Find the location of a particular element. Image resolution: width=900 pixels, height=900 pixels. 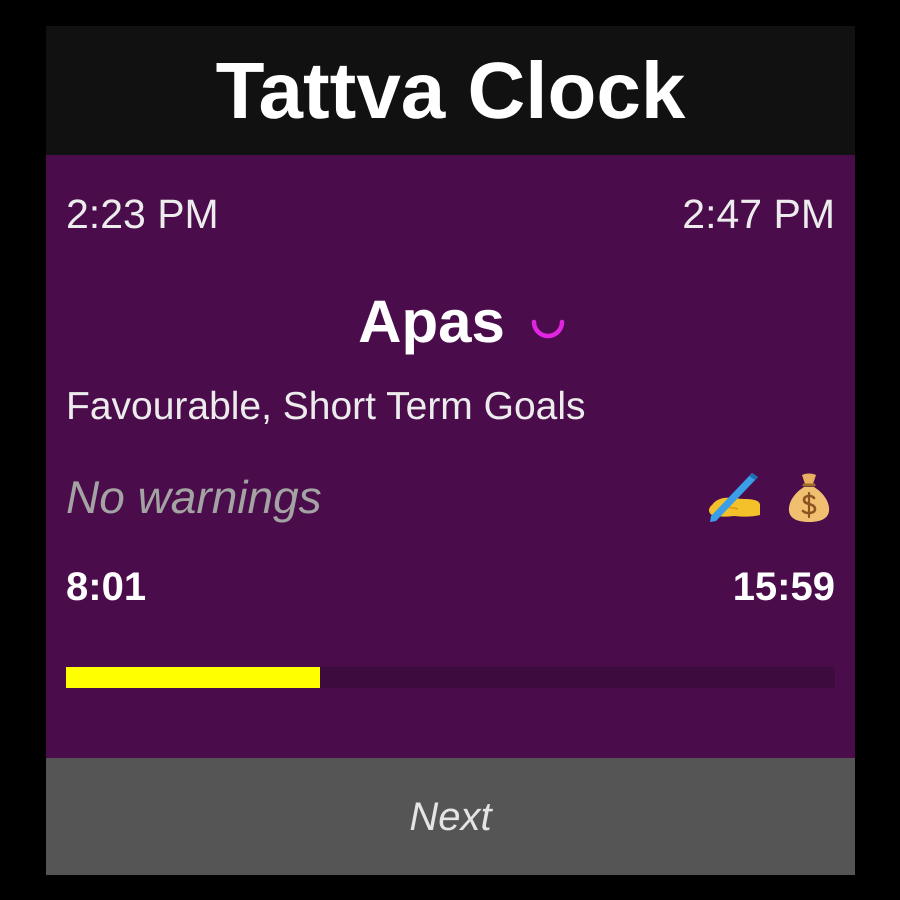

remaining-time: 15:59 is located at coordinates (783, 587).